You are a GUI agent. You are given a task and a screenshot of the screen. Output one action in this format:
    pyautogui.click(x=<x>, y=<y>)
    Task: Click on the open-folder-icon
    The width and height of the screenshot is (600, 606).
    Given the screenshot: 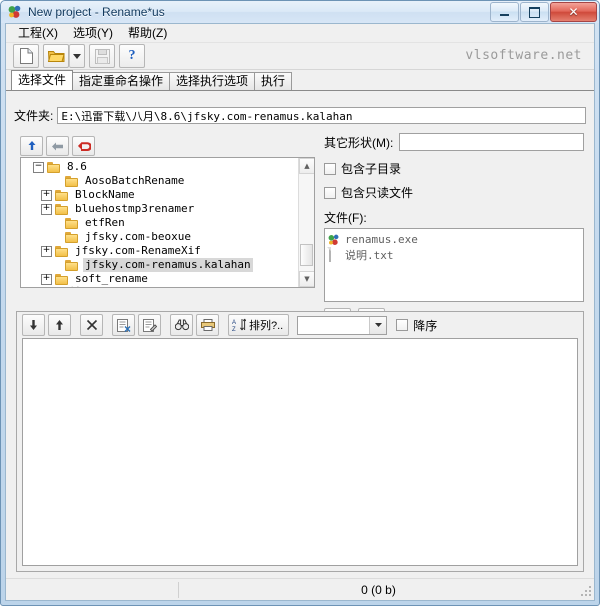 What is the action you would take?
    pyautogui.click(x=56, y=56)
    